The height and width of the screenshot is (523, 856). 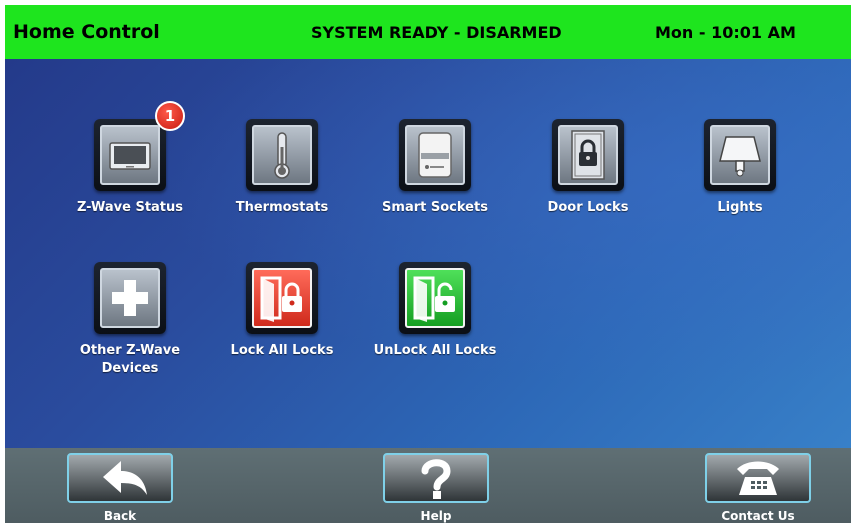 What do you see at coordinates (125, 478) in the screenshot?
I see `back-arrow-icon` at bounding box center [125, 478].